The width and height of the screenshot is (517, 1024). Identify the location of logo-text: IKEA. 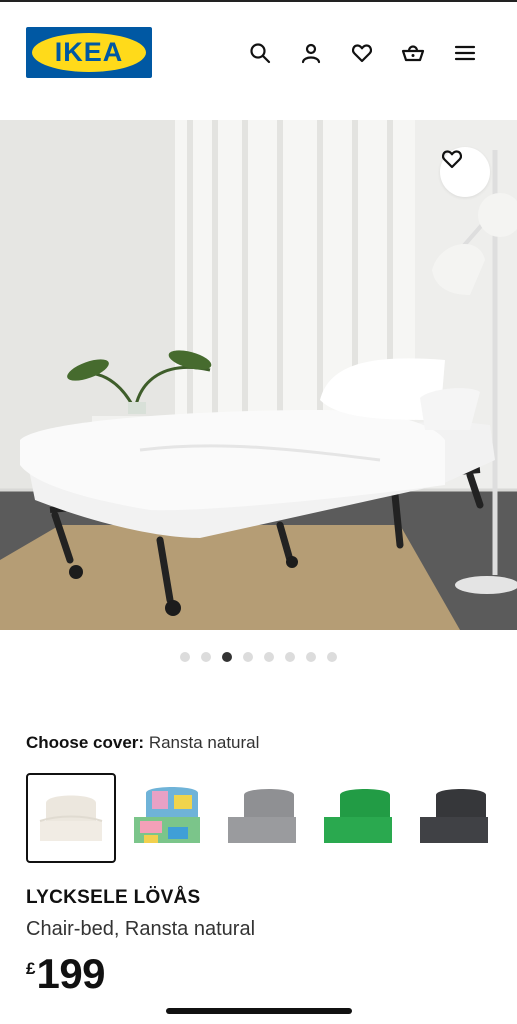
(89, 52).